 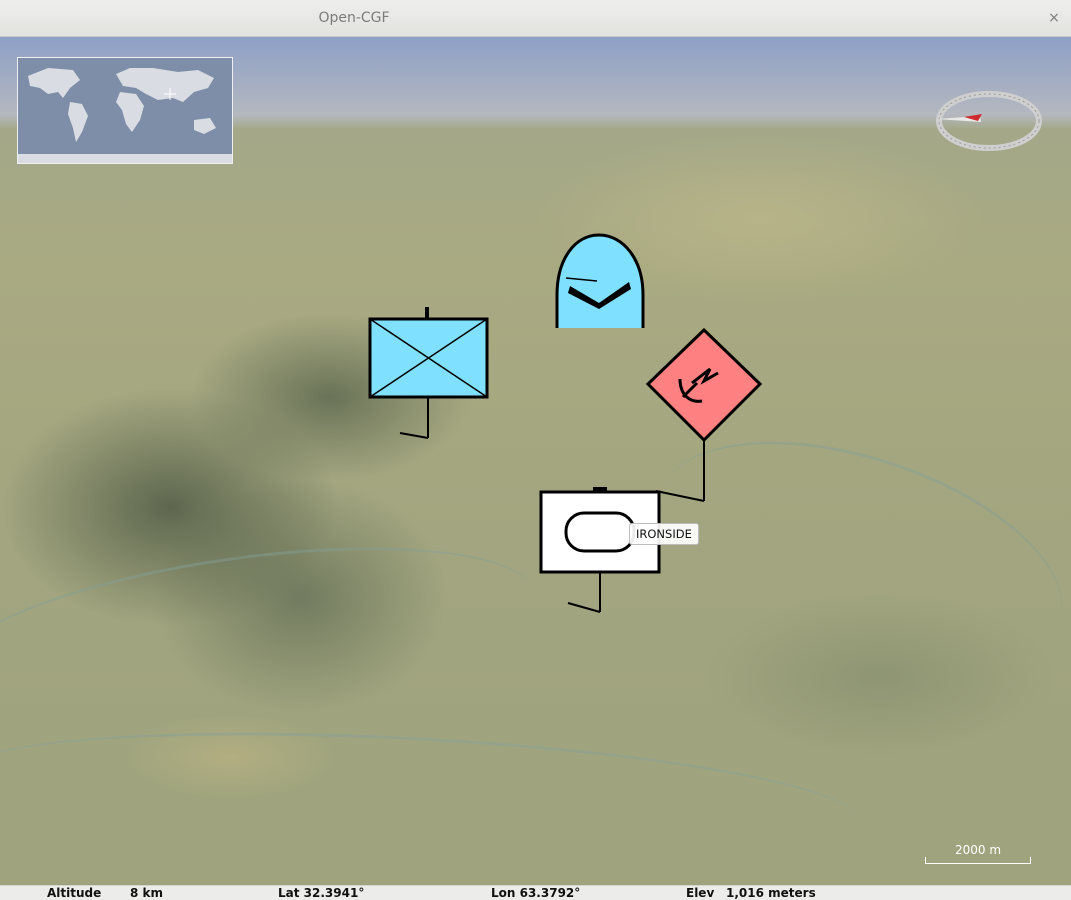 What do you see at coordinates (1054, 18) in the screenshot?
I see `close-icon: ×` at bounding box center [1054, 18].